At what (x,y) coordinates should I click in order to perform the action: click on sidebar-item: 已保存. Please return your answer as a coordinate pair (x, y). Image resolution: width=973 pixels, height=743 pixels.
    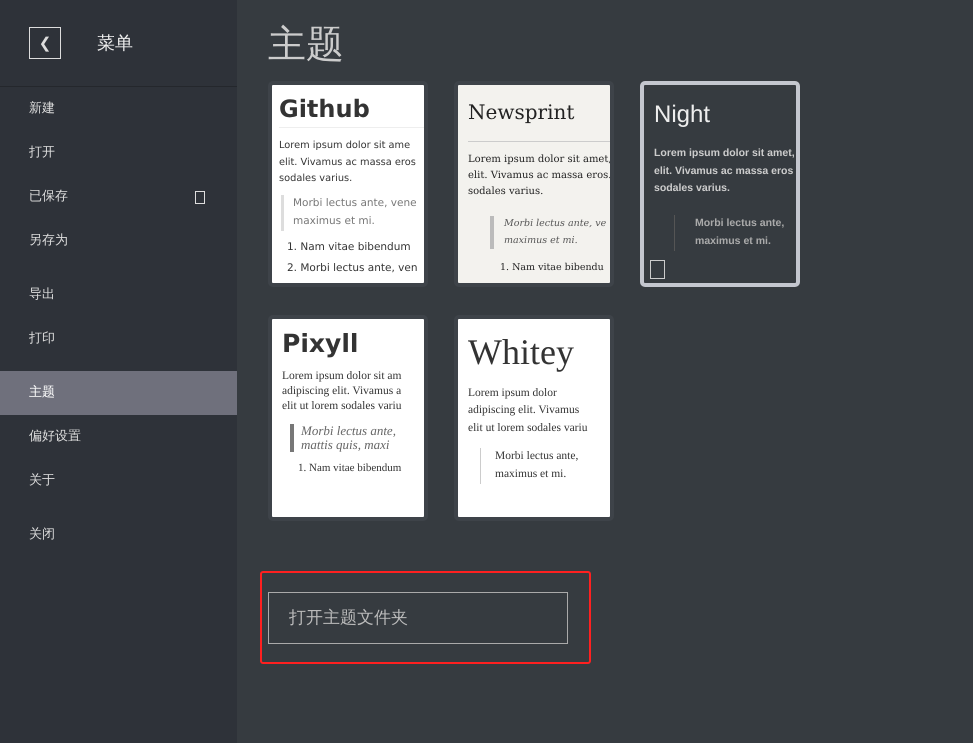
    Looking at the image, I should click on (118, 197).